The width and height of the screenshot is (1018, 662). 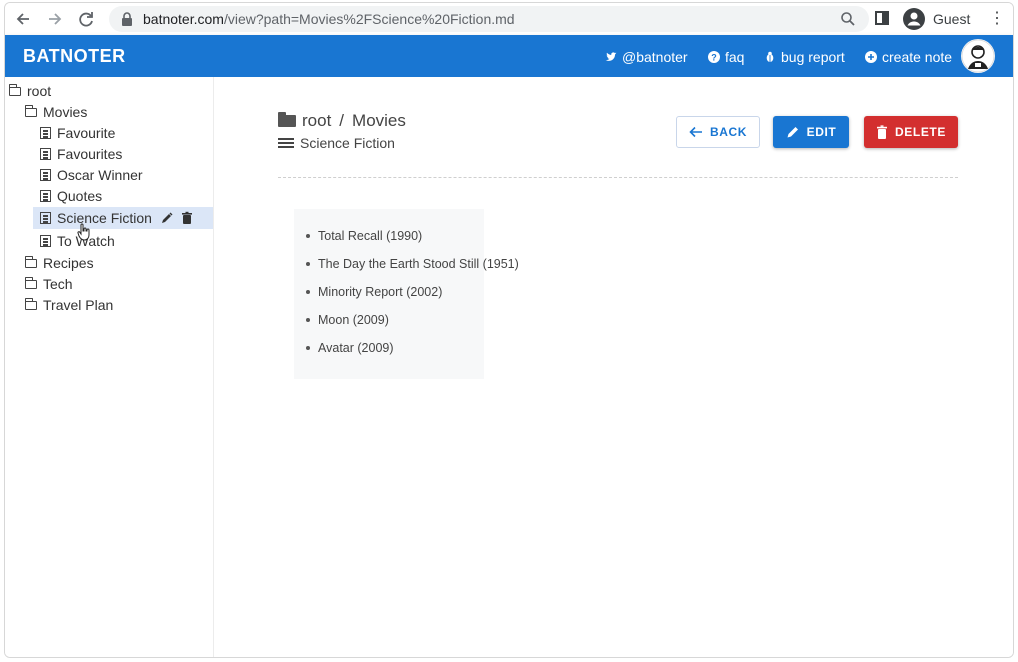 I want to click on bug-icon, so click(x=770, y=56).